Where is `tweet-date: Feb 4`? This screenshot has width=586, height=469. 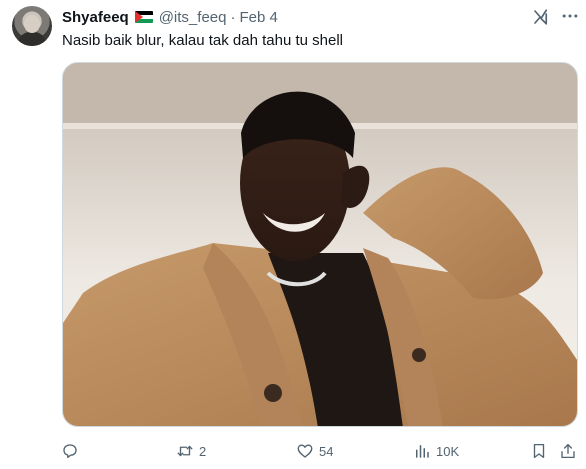
tweet-date: Feb 4 is located at coordinates (258, 17).